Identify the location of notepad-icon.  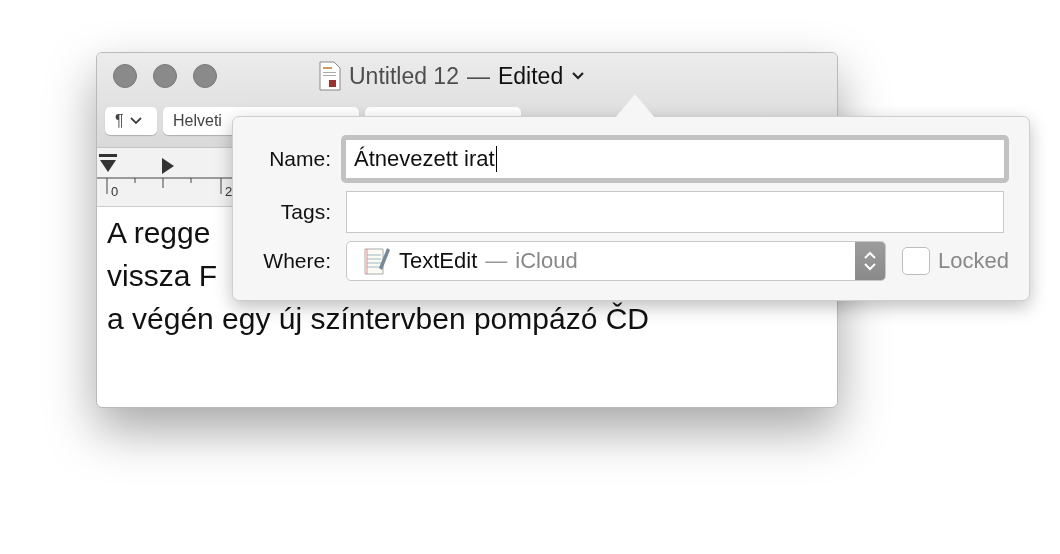
(377, 261).